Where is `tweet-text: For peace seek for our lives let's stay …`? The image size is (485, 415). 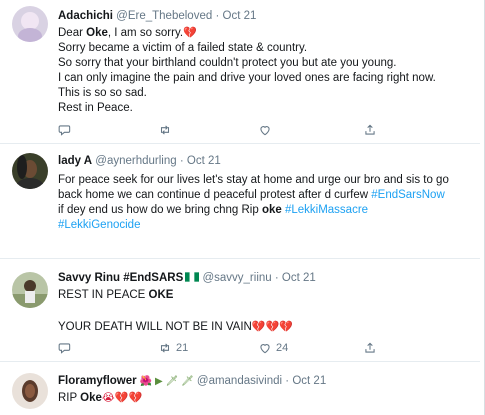 tweet-text: For peace seek for our lives let's stay … is located at coordinates (265, 203).